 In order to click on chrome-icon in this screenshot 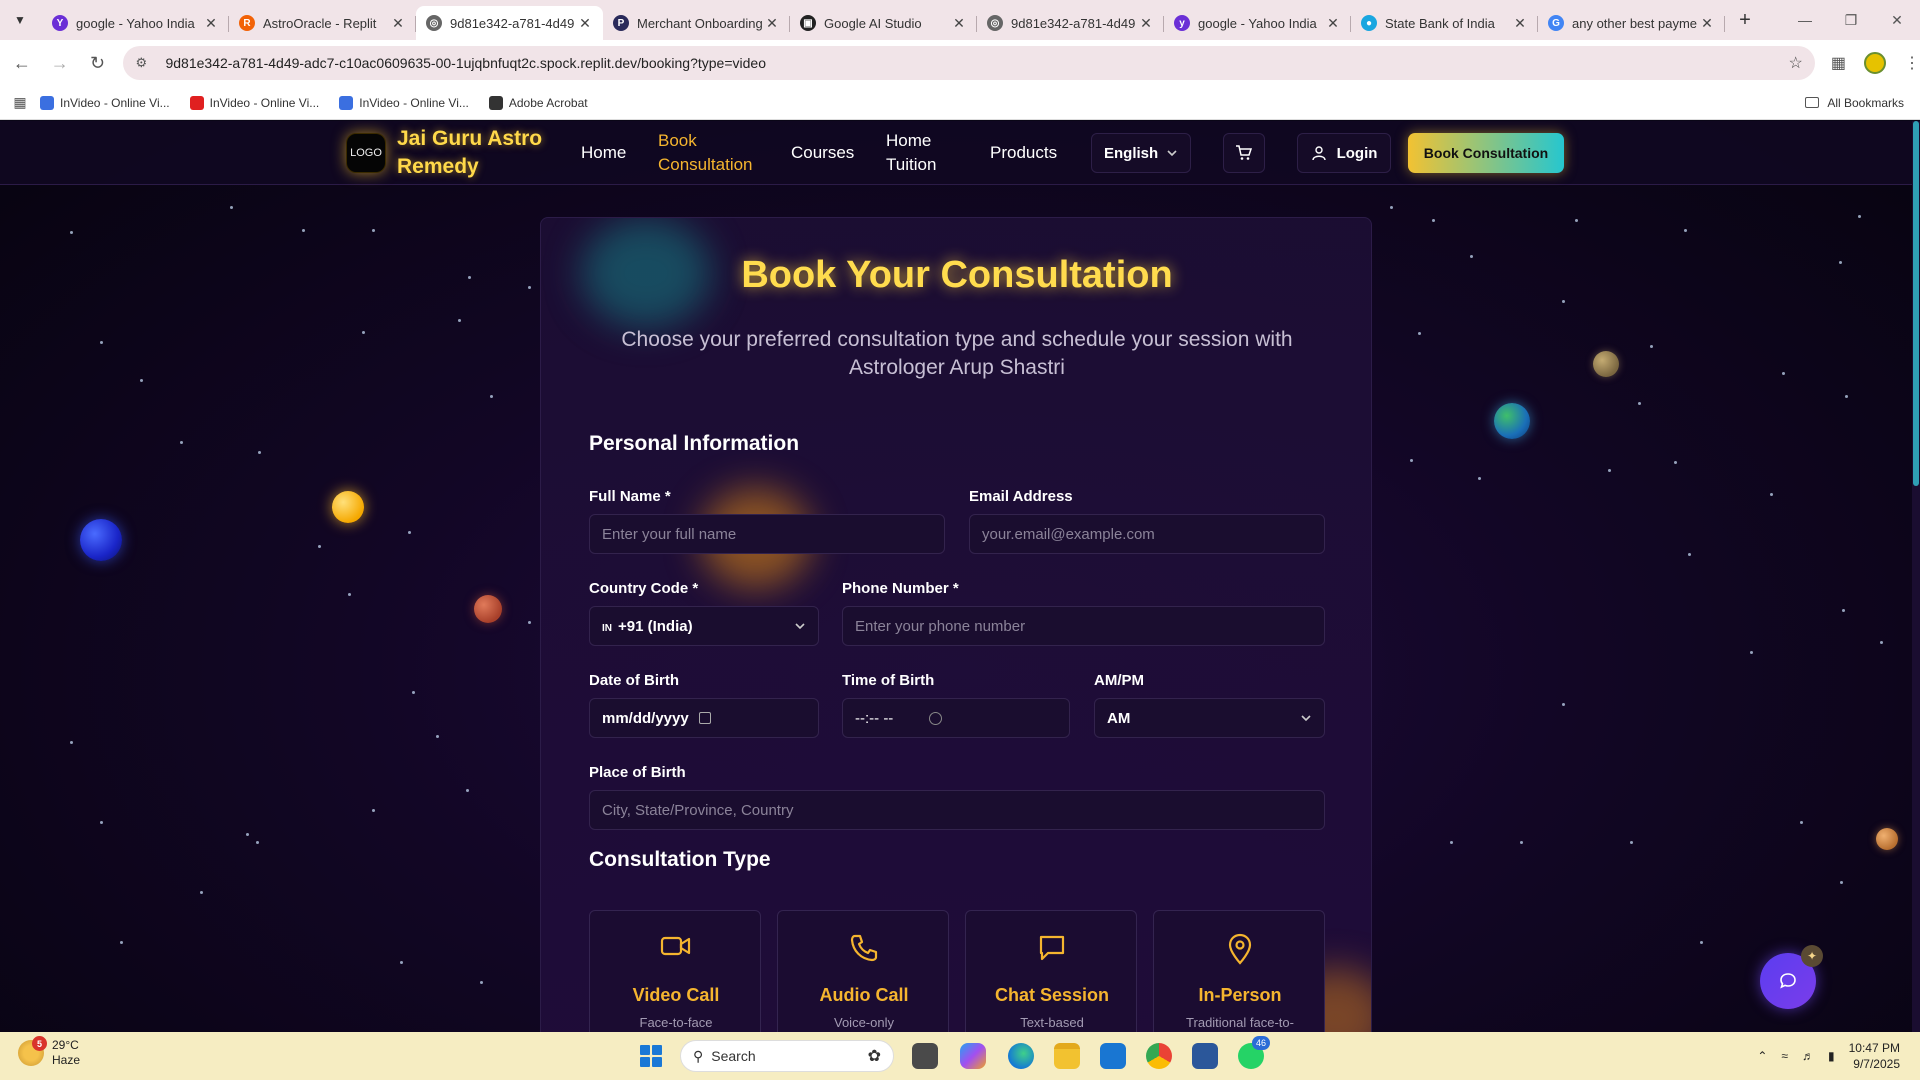, I will do `click(1159, 1056)`.